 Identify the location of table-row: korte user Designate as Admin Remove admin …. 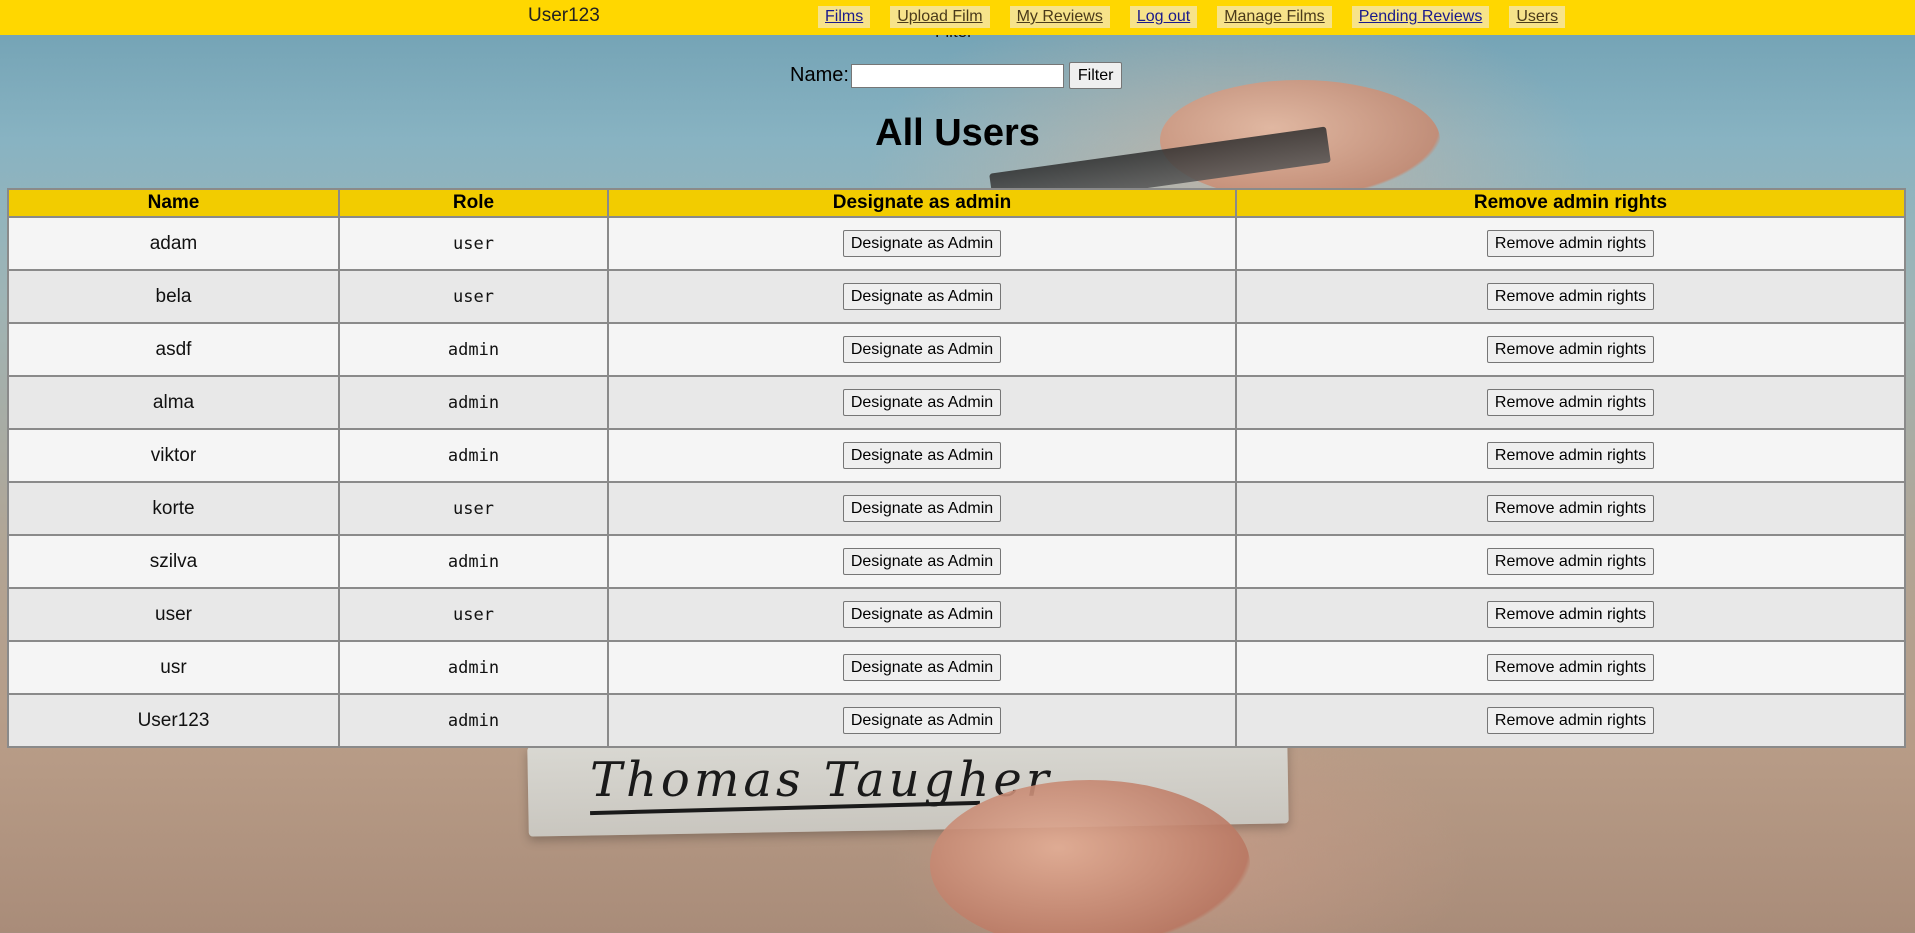
(956, 508).